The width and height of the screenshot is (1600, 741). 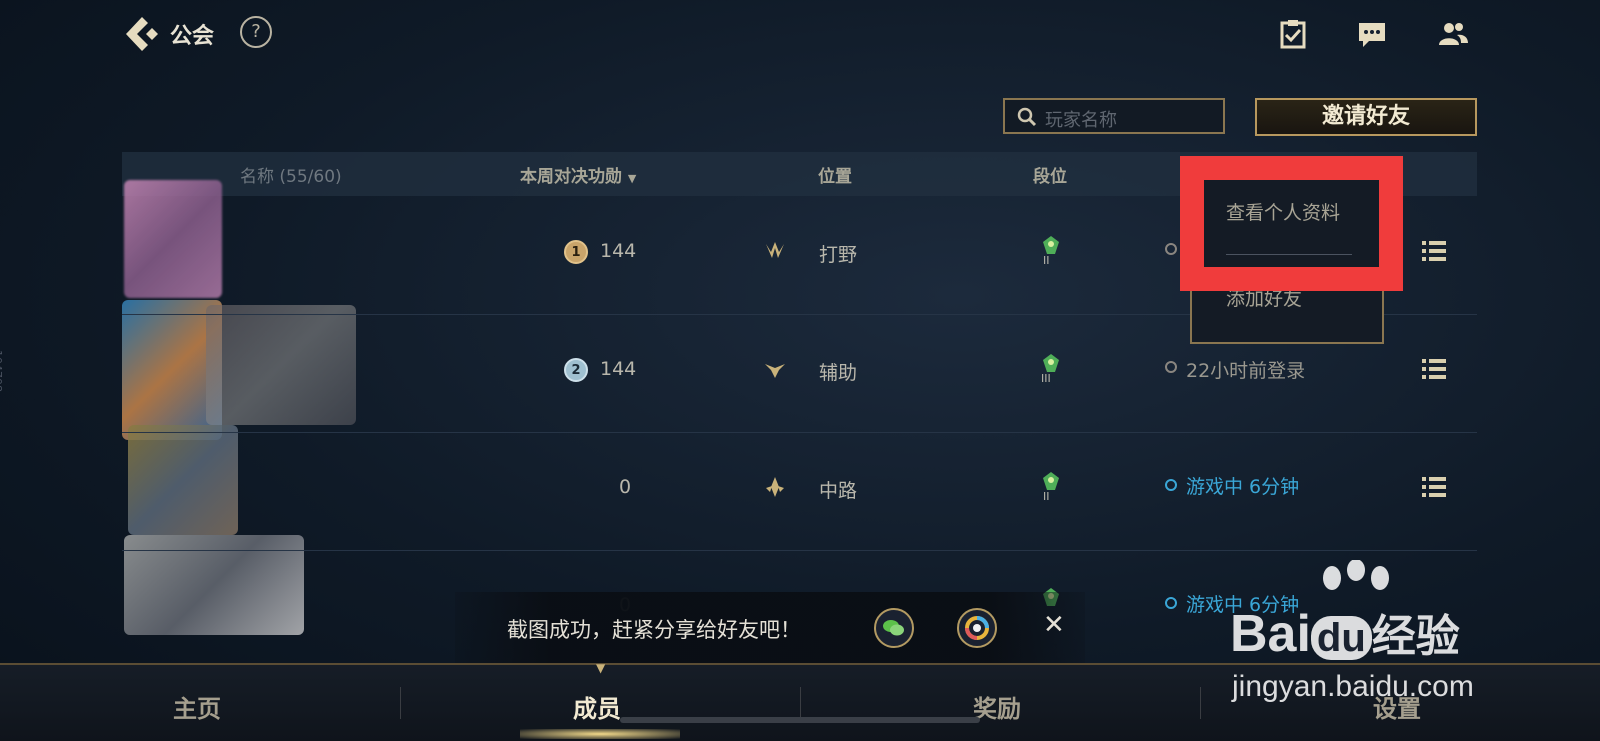 I want to click on col-name: 名称 (55/60), so click(x=291, y=177).